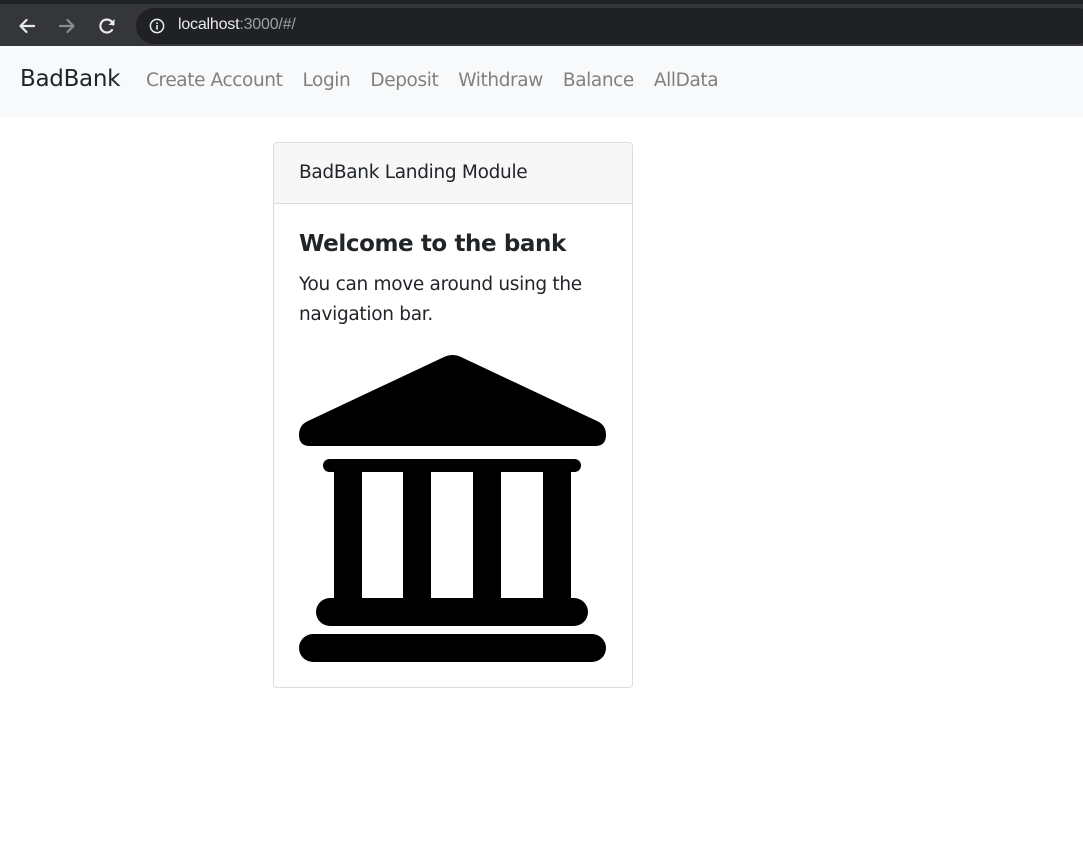 This screenshot has width=1083, height=851. What do you see at coordinates (500, 80) in the screenshot?
I see `nav-link-withdraw: Withdraw` at bounding box center [500, 80].